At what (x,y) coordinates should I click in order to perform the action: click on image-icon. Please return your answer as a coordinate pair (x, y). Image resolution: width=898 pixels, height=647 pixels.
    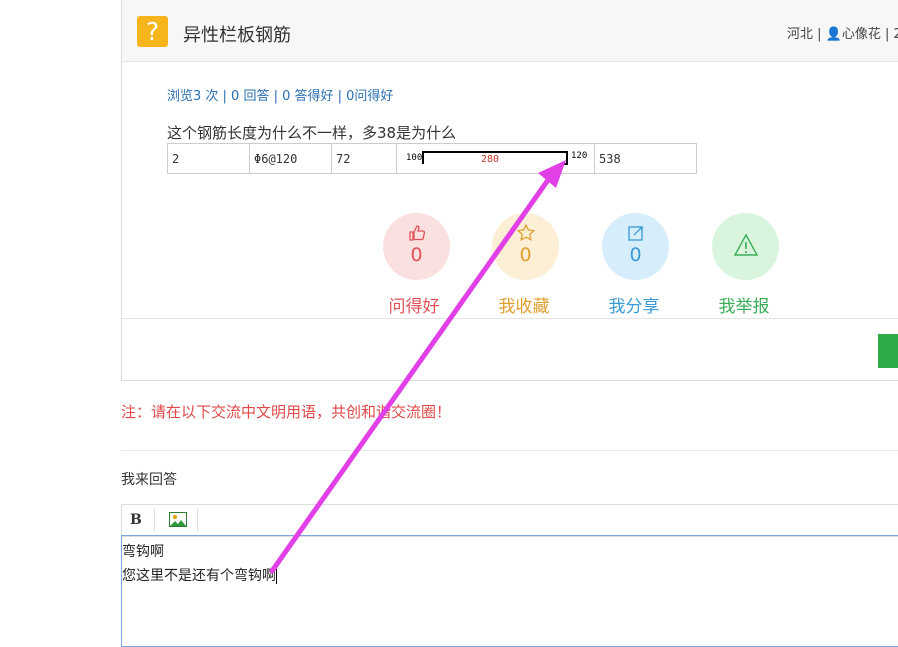
    Looking at the image, I should click on (178, 519).